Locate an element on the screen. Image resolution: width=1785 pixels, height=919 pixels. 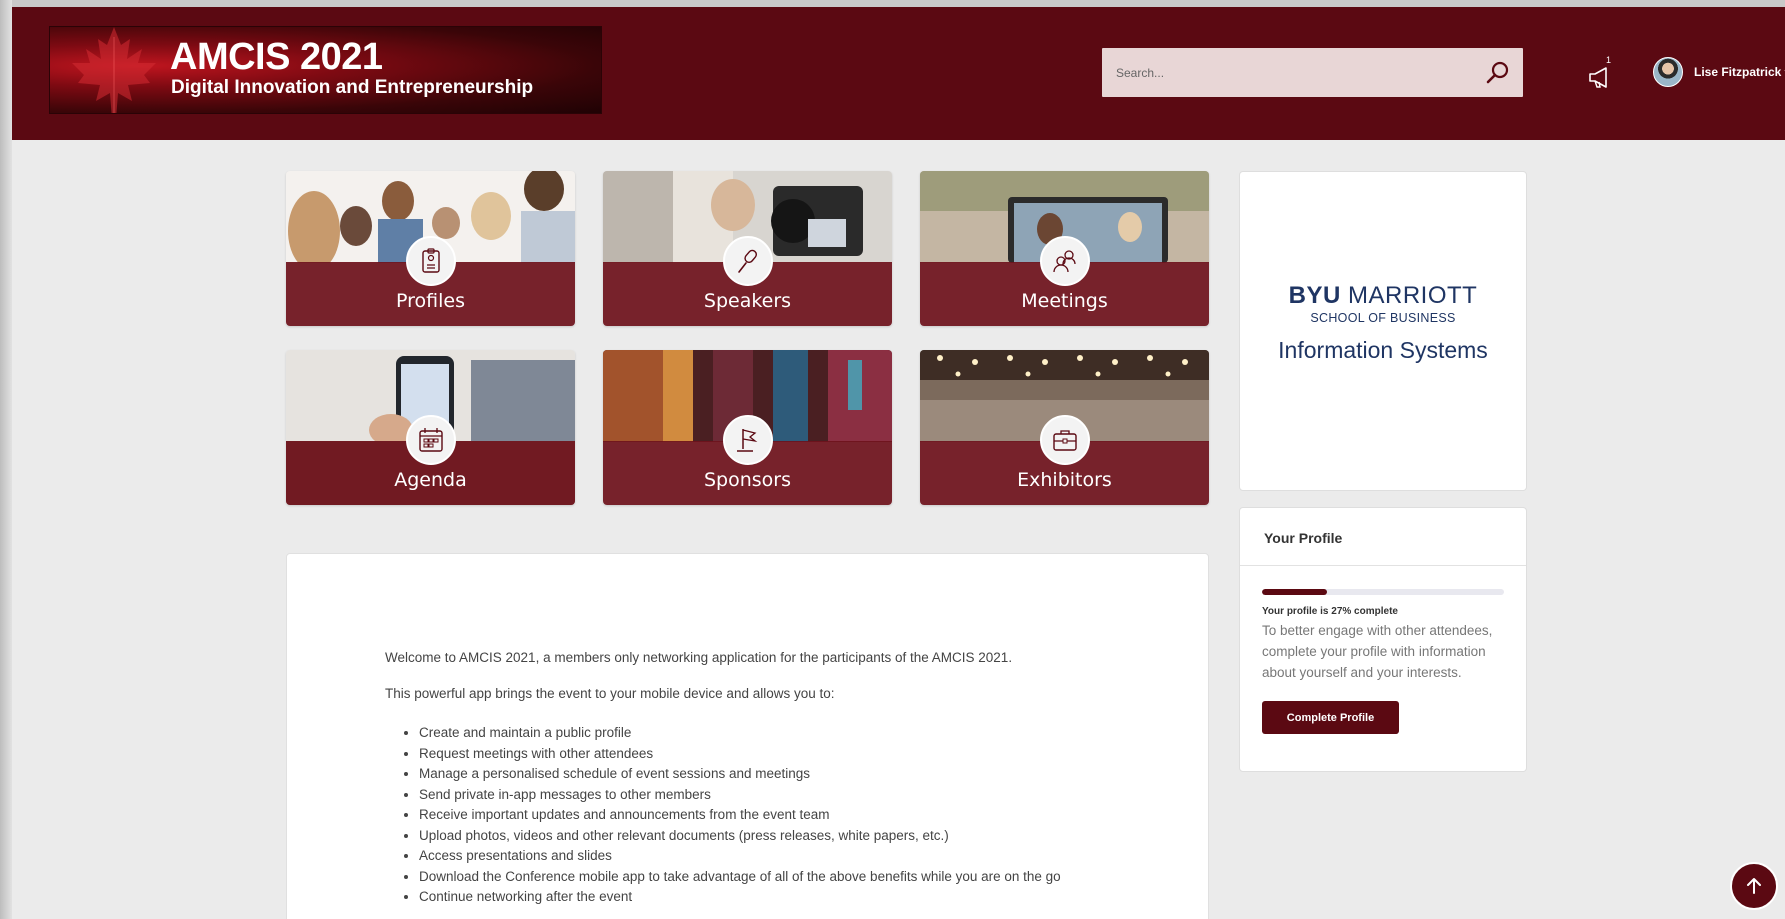
flag-icon is located at coordinates (747, 440).